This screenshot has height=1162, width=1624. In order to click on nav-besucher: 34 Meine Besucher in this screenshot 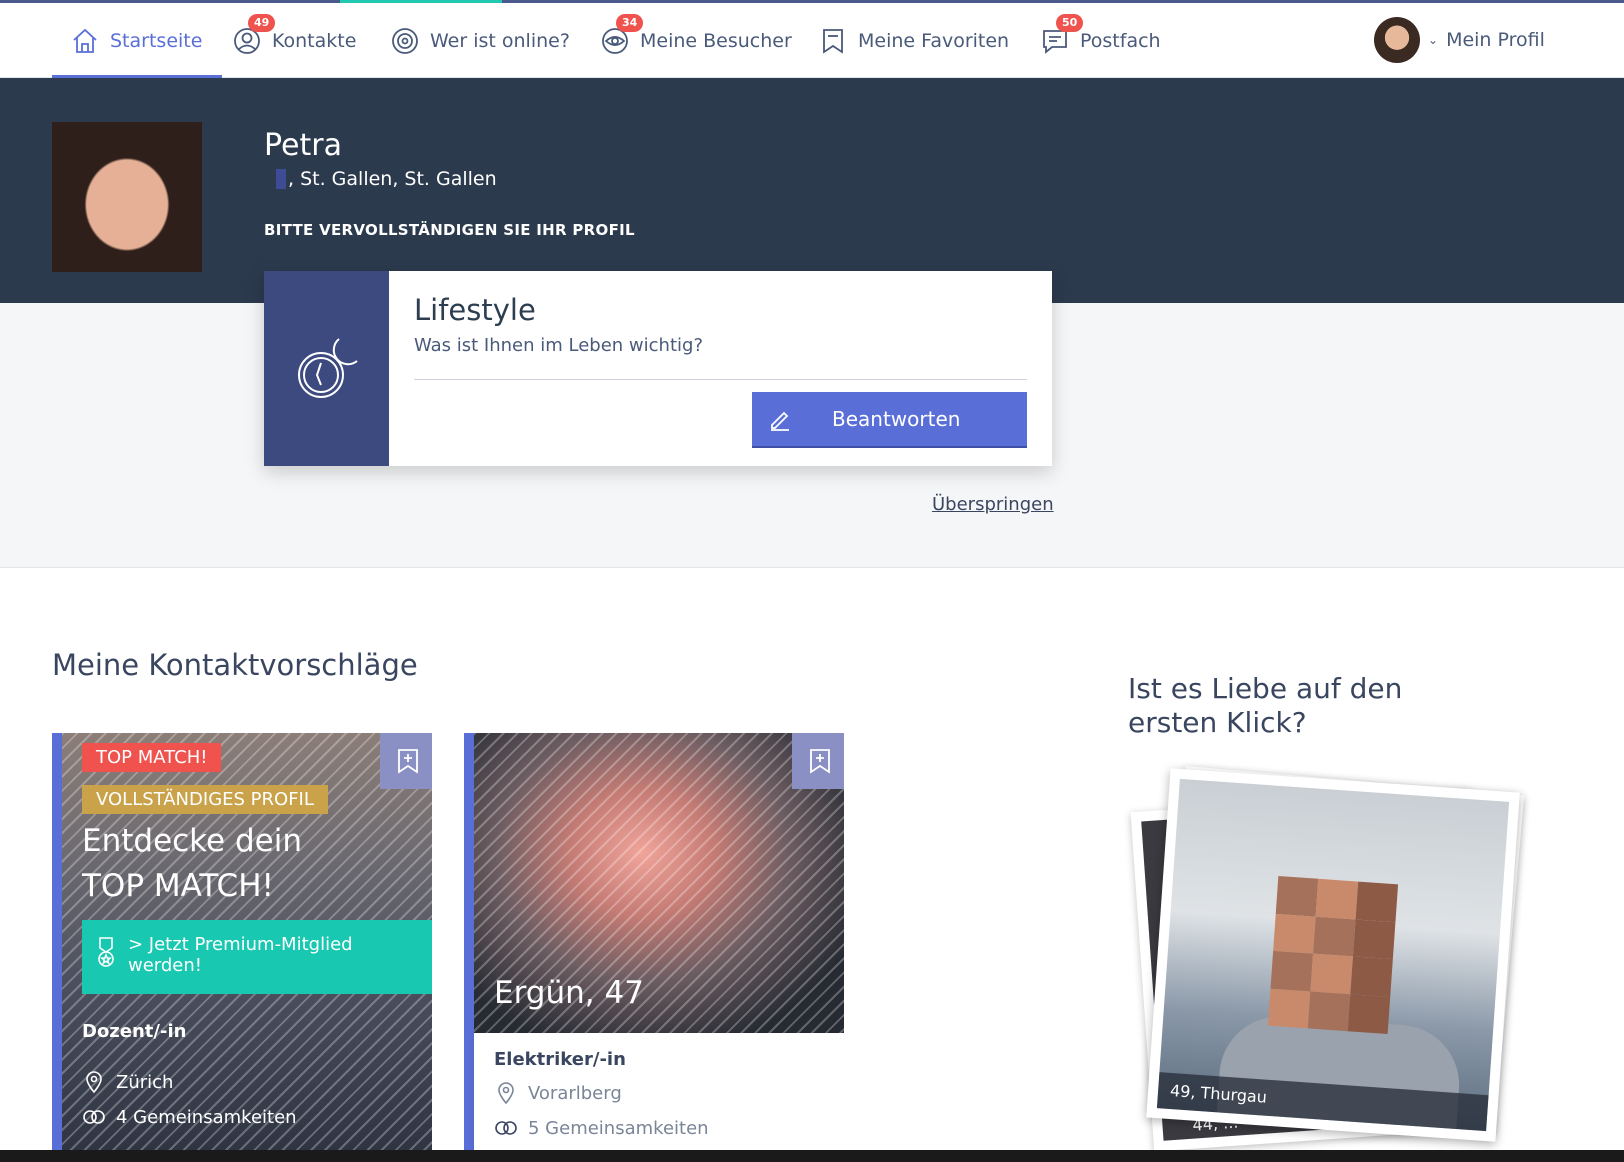, I will do `click(696, 40)`.